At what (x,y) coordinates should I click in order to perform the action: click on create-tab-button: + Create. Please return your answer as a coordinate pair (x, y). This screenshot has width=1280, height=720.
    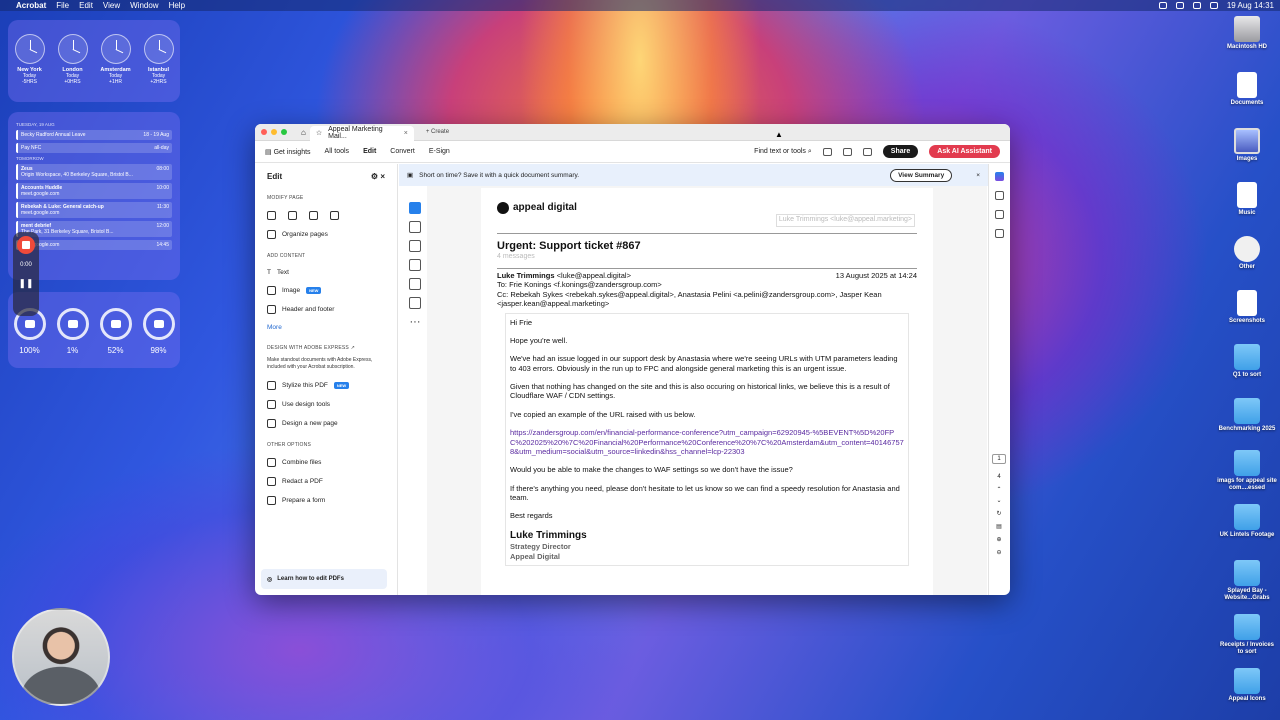
    Looking at the image, I should click on (437, 132).